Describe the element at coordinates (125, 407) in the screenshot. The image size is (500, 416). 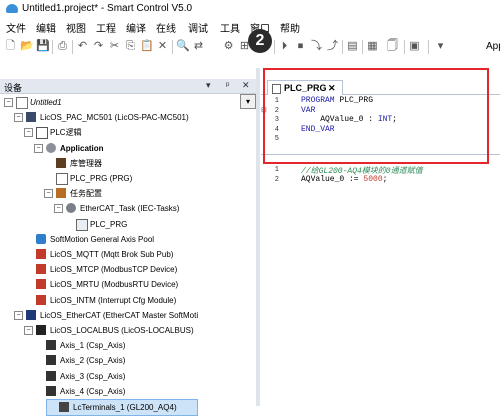
I see `tree-item-label: LcTerminals_1 (GL200_AQ4)` at that location.